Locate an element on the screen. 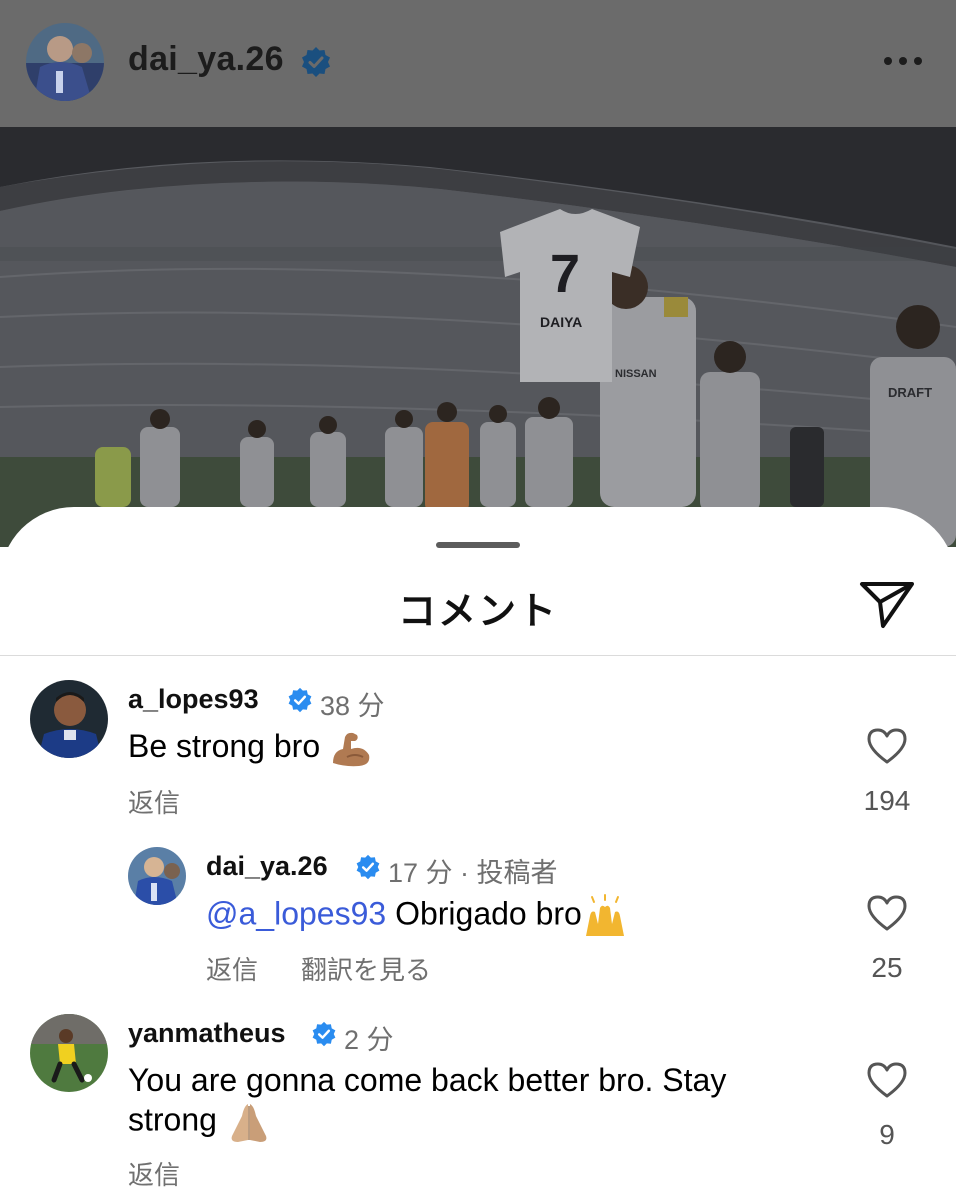  comment-text-line-2: strong is located at coordinates (200, 1122).